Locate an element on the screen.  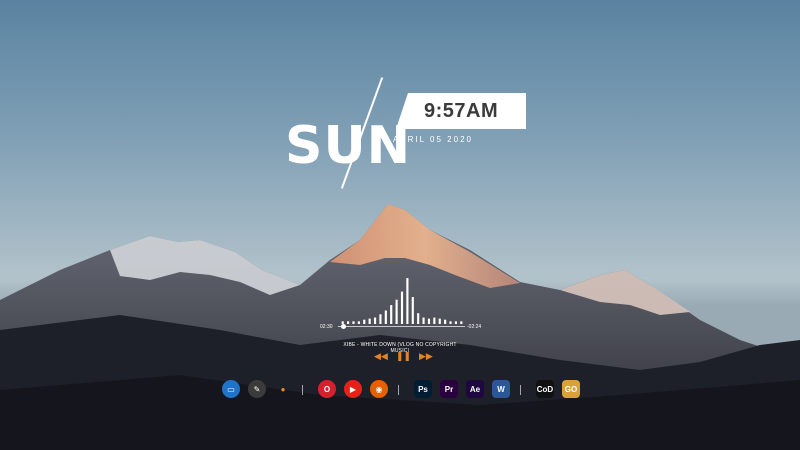
seek-handle is located at coordinates (343, 326).